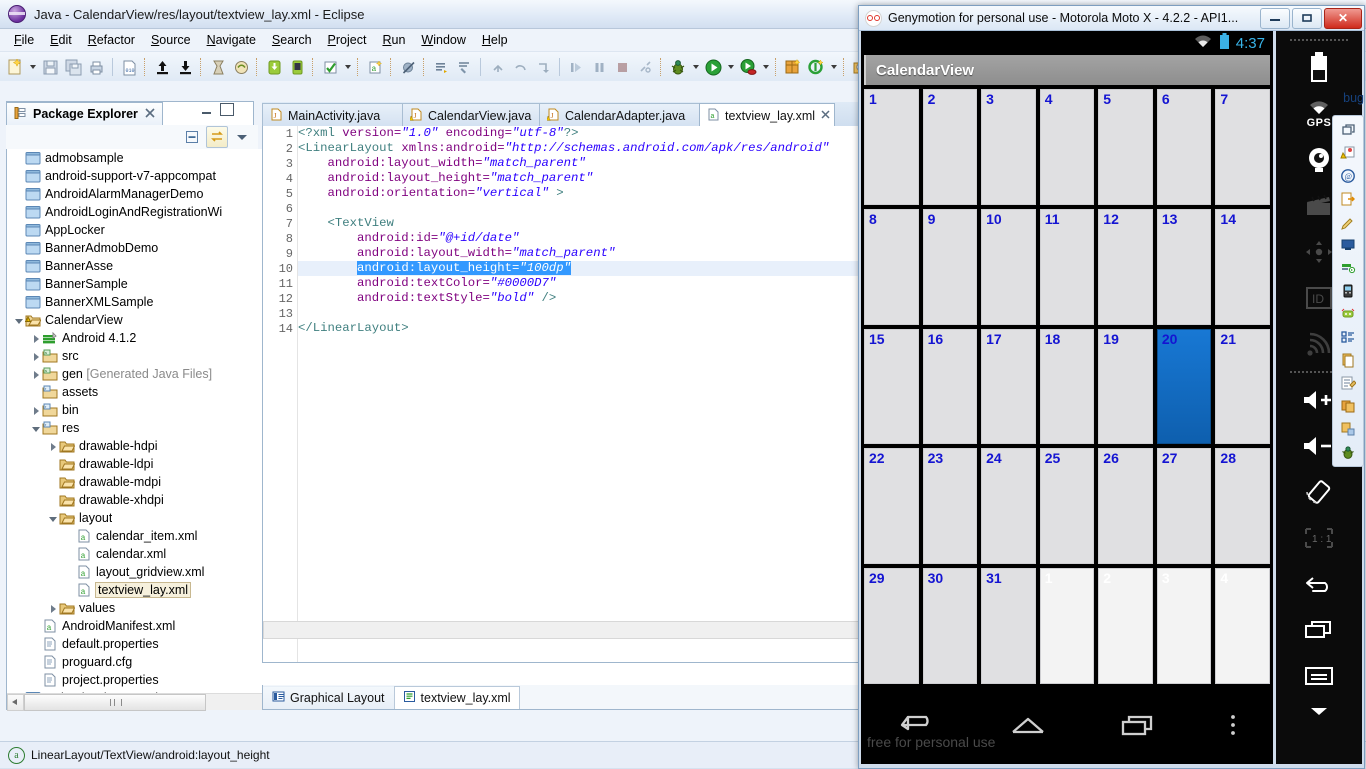 The height and width of the screenshot is (769, 1366). What do you see at coordinates (1125, 147) in the screenshot?
I see `calendar-day-cell: 5` at bounding box center [1125, 147].